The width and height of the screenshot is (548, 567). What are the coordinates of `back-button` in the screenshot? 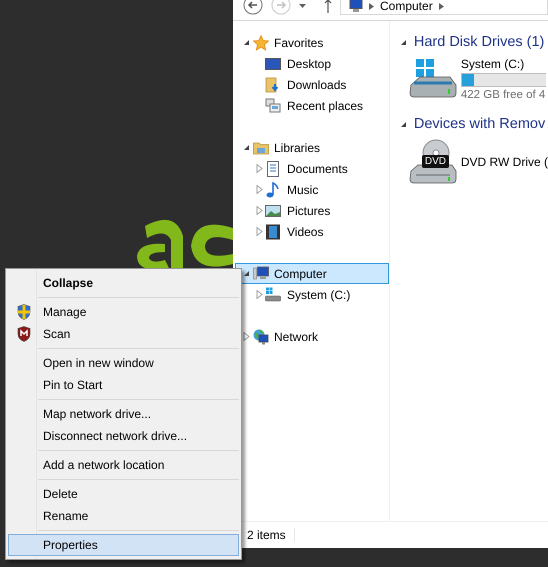 It's located at (253, 7).